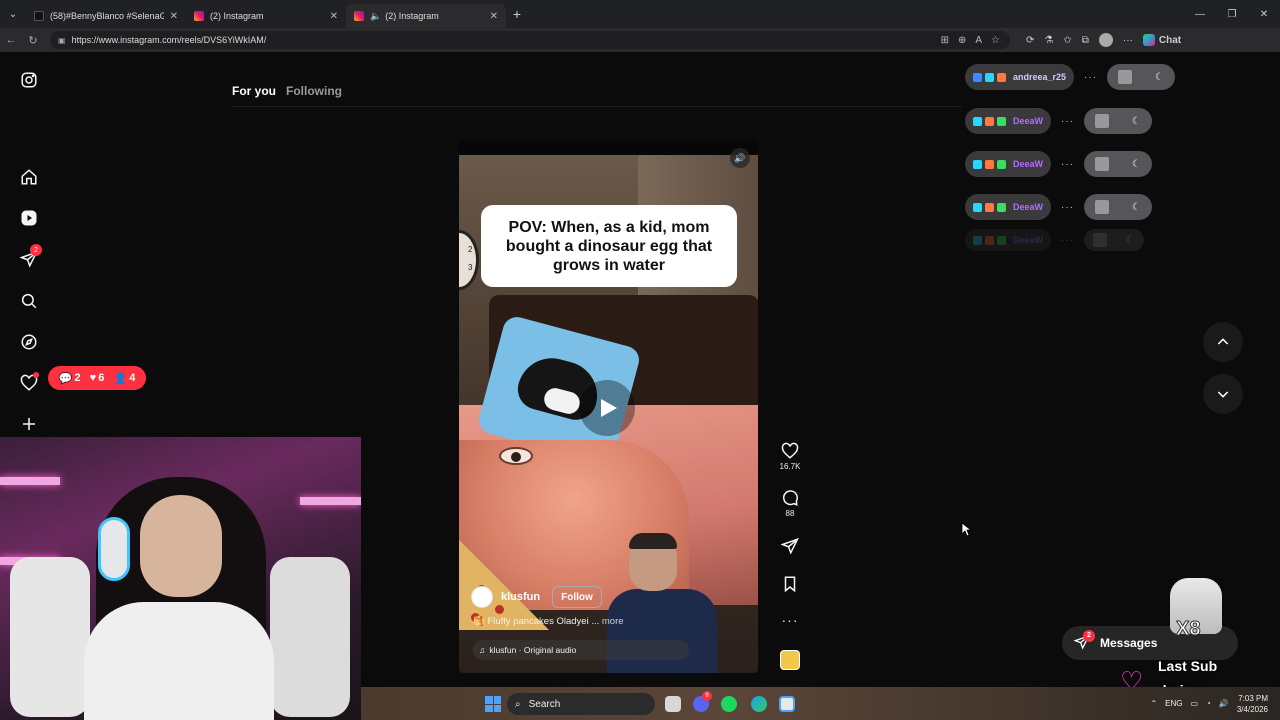 The image size is (1280, 720). Describe the element at coordinates (29, 301) in the screenshot. I see `search-icon` at that location.